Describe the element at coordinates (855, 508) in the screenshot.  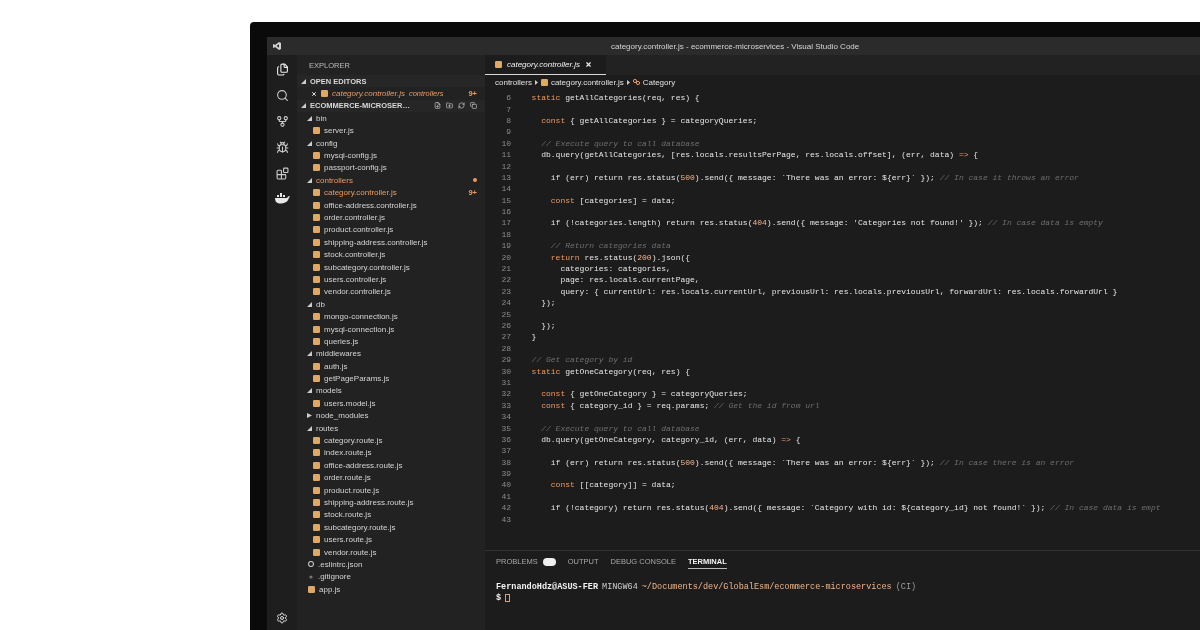
I see `code-line: if (!category) return res.status(404).send({ message: `Category with id: ${category_id} not found!` }); // In case data is empt` at that location.